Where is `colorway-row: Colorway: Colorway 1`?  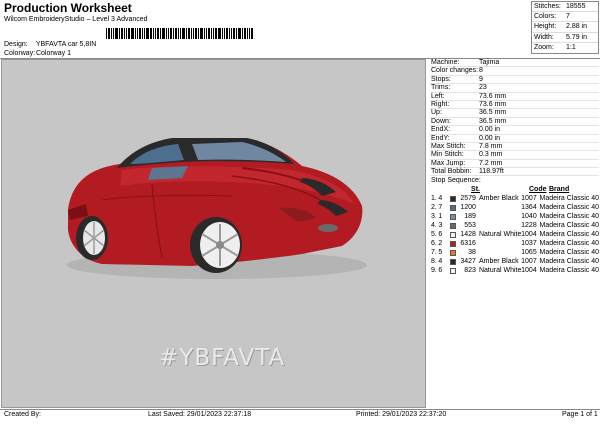 colorway-row: Colorway: Colorway 1 is located at coordinates (37, 53).